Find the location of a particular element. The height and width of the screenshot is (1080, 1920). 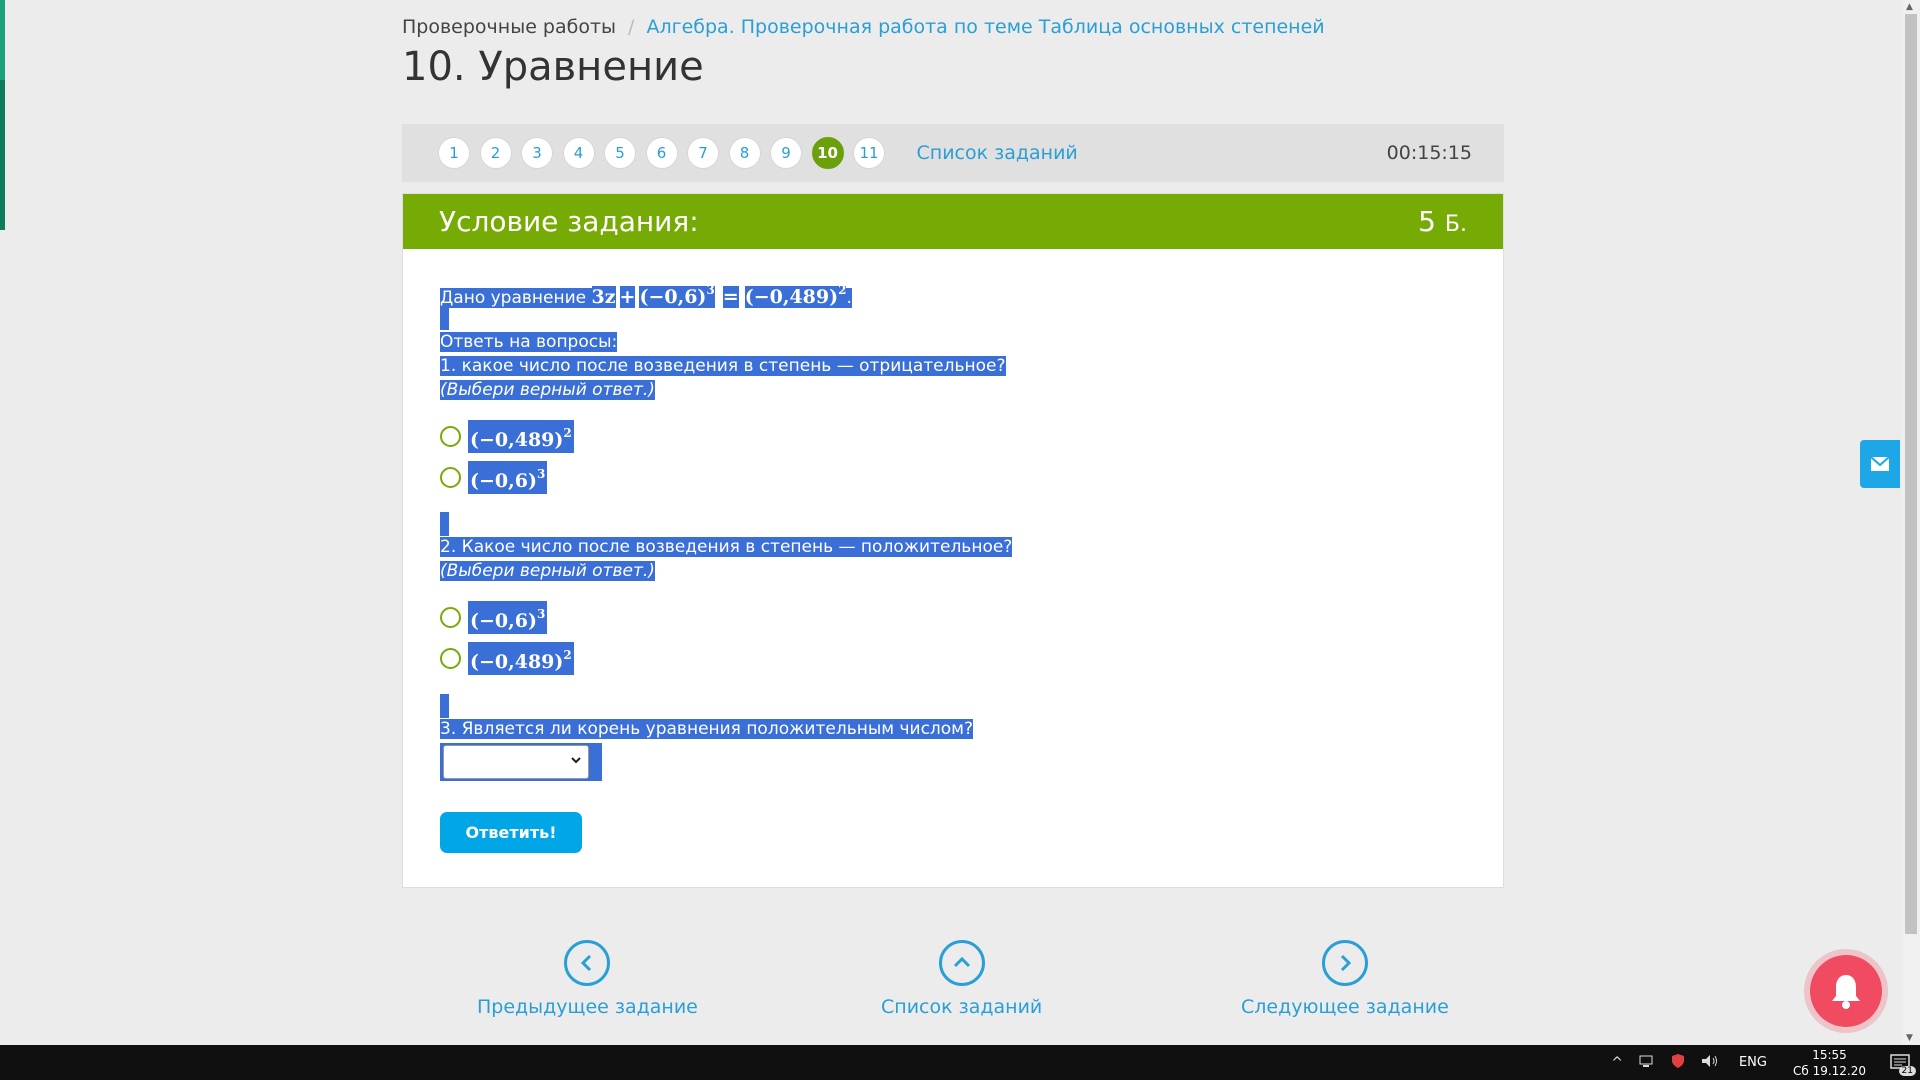

security-shield-icon is located at coordinates (1678, 1063).